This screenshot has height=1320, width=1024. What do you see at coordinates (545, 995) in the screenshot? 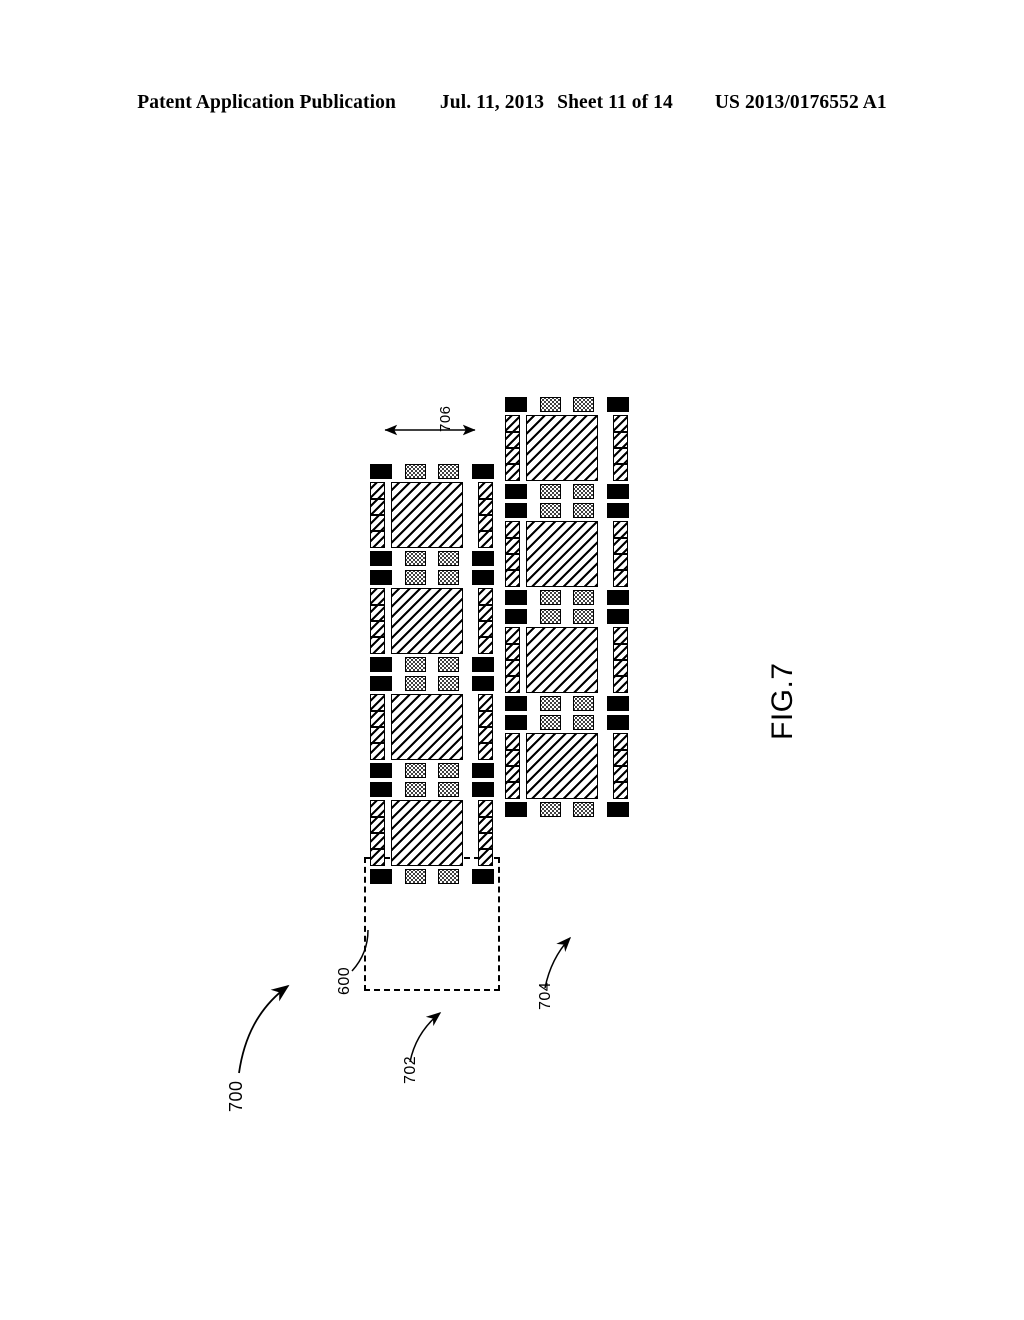
I see `reference-label-704: 704` at bounding box center [545, 995].